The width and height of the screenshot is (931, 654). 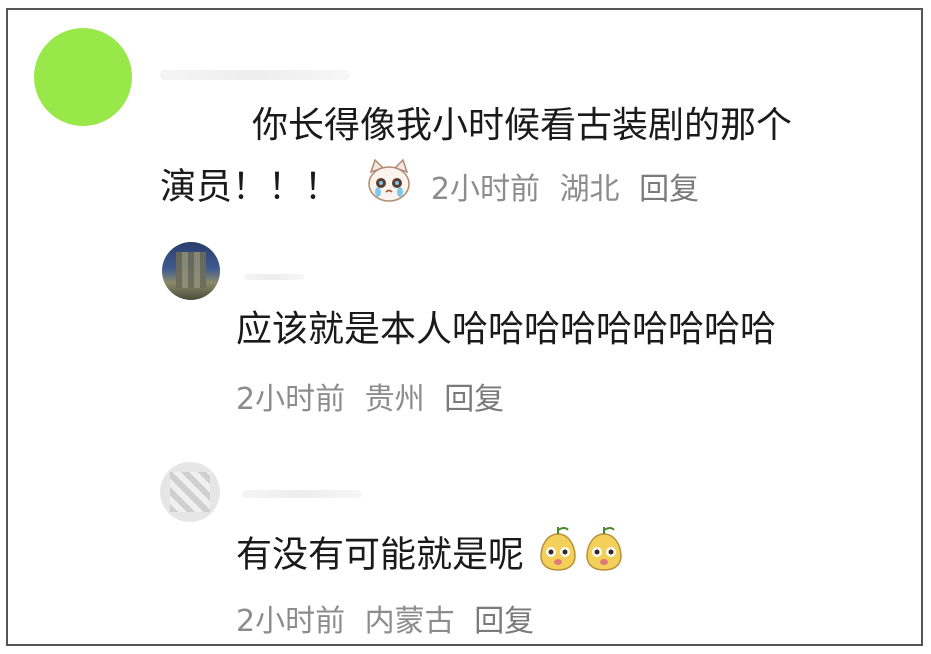 I want to click on reply-text: 应该就是本人哈哈哈哈哈哈哈哈哈, so click(x=506, y=329).